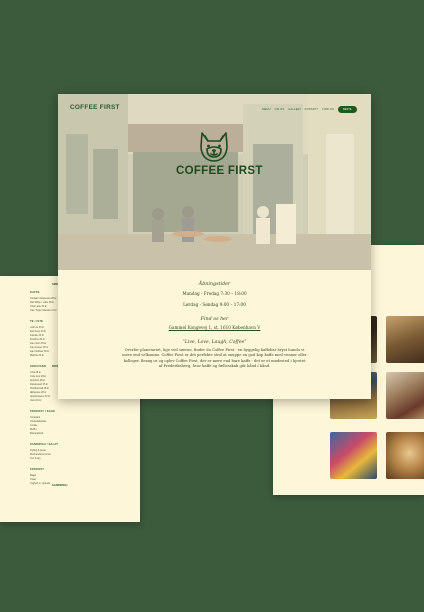 The height and width of the screenshot is (612, 424). Describe the element at coordinates (35, 458) in the screenshot. I see `menu-item: Tun & æg` at that location.